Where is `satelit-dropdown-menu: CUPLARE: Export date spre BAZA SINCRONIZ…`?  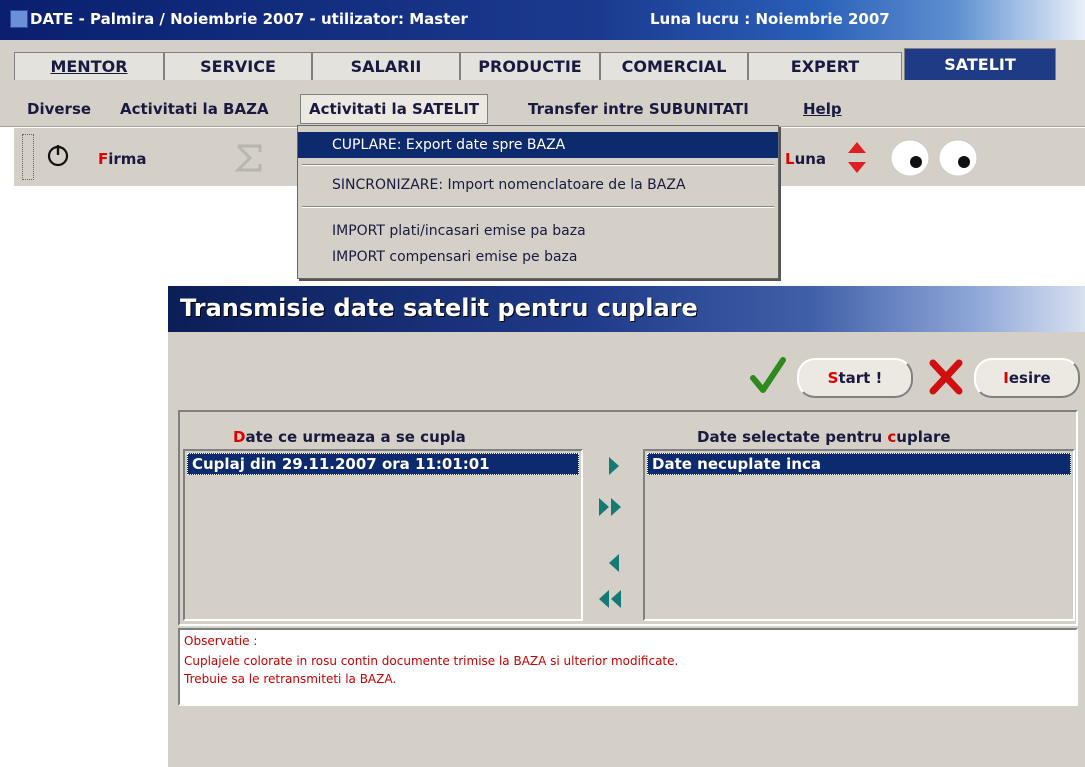
satelit-dropdown-menu: CUPLARE: Export date spre BAZA SINCRONIZ… is located at coordinates (538, 202).